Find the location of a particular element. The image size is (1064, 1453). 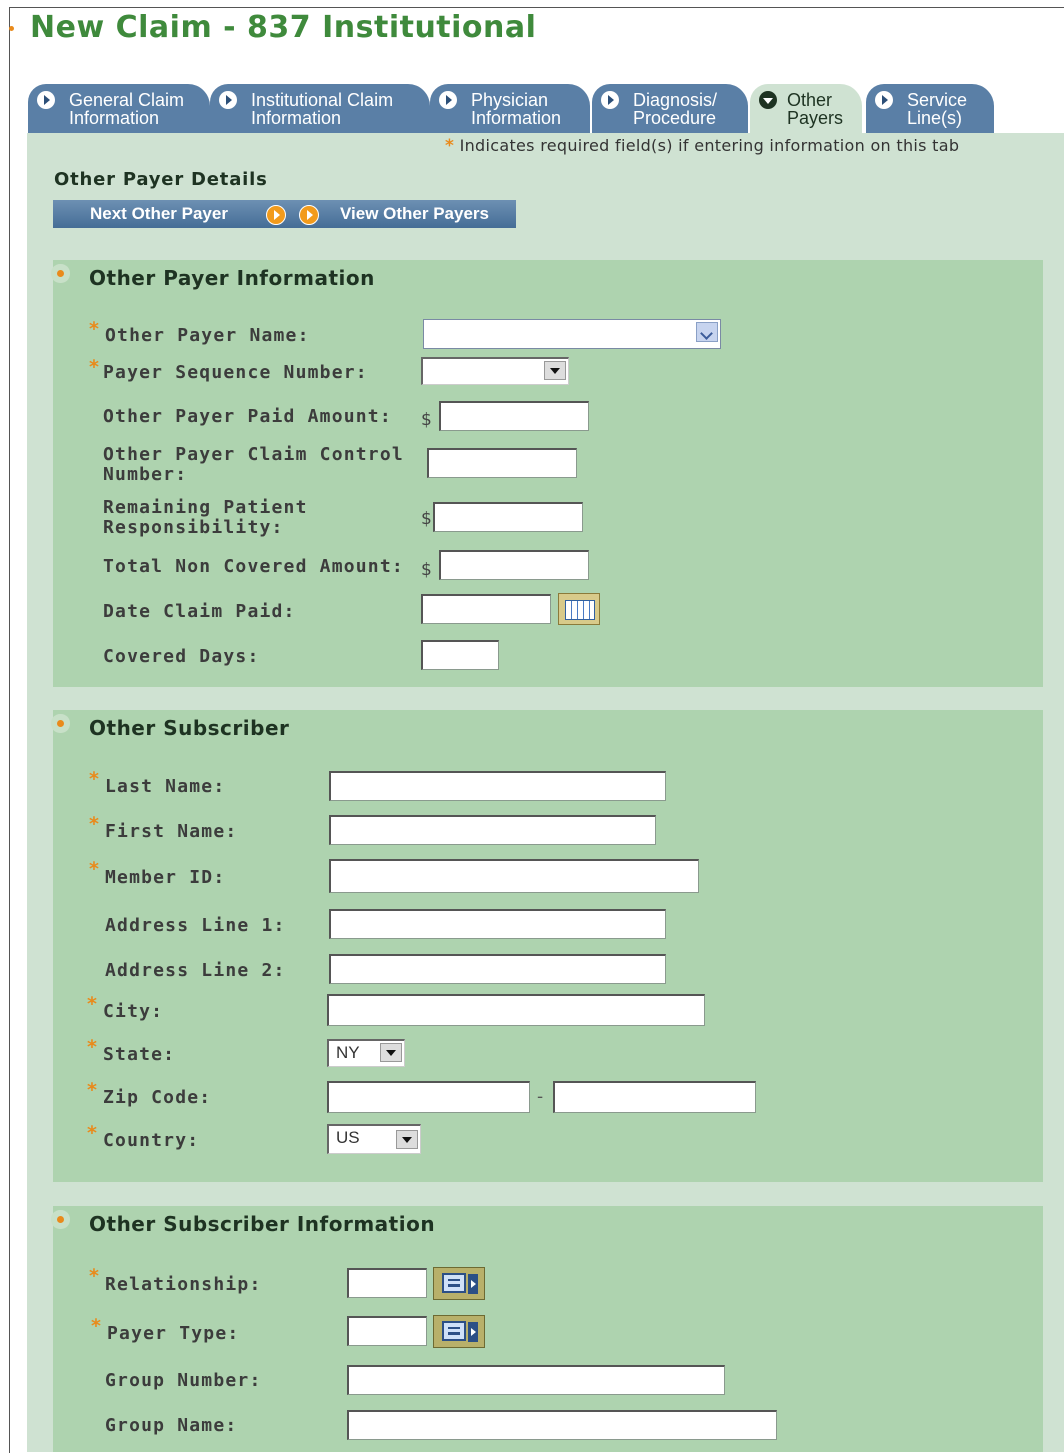

calendar-icon is located at coordinates (579, 609).